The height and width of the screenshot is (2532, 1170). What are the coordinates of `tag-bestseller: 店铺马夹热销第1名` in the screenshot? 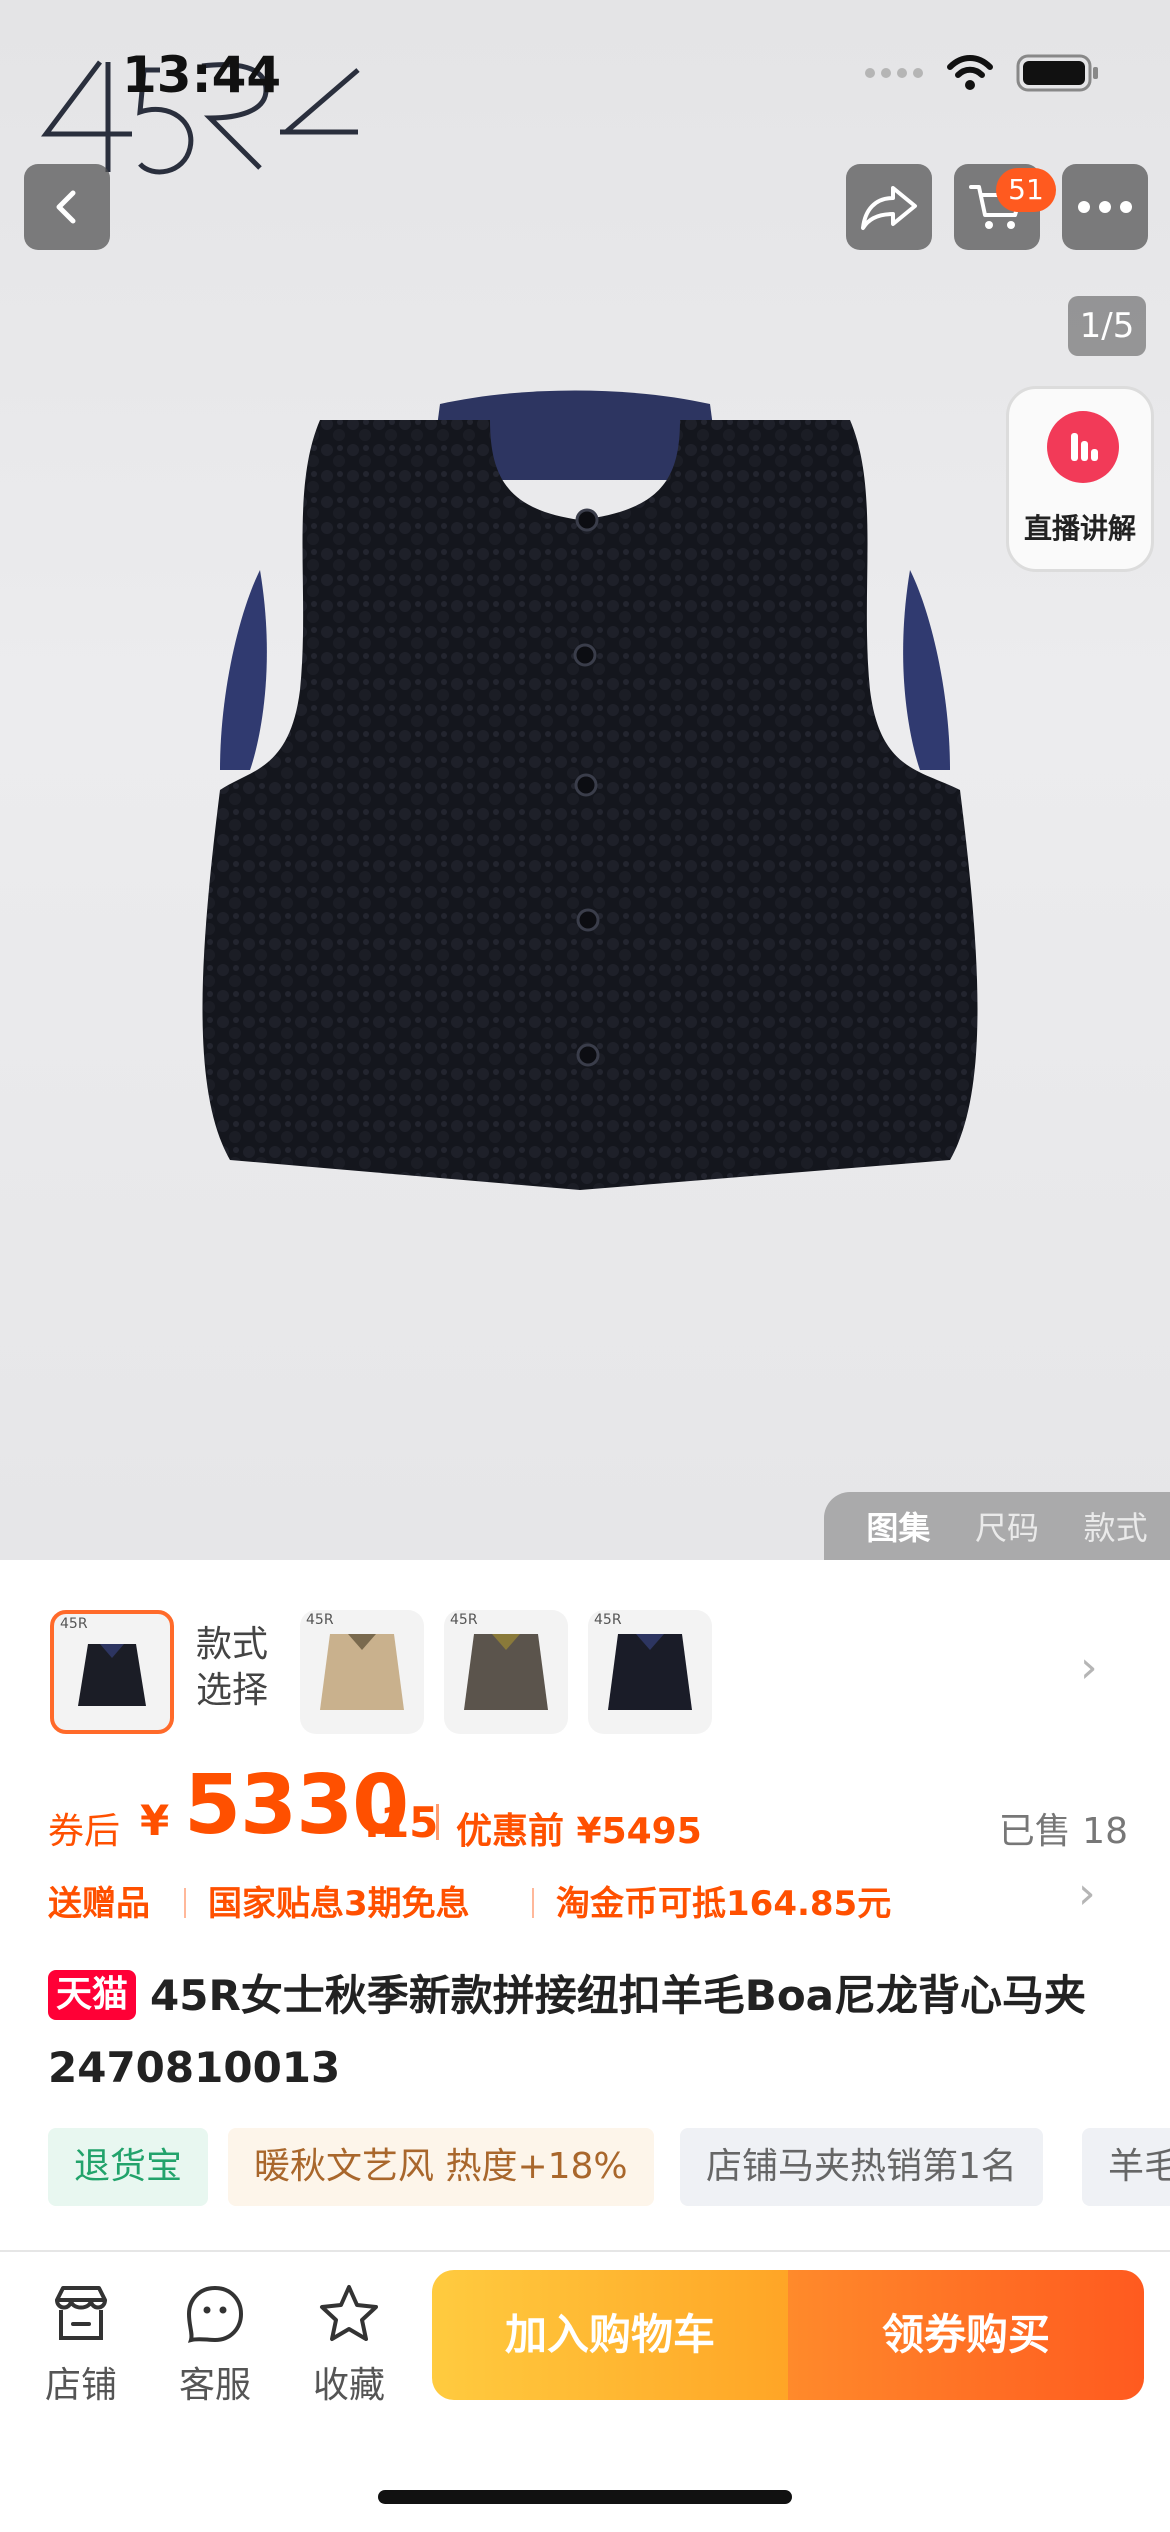 It's located at (861, 2167).